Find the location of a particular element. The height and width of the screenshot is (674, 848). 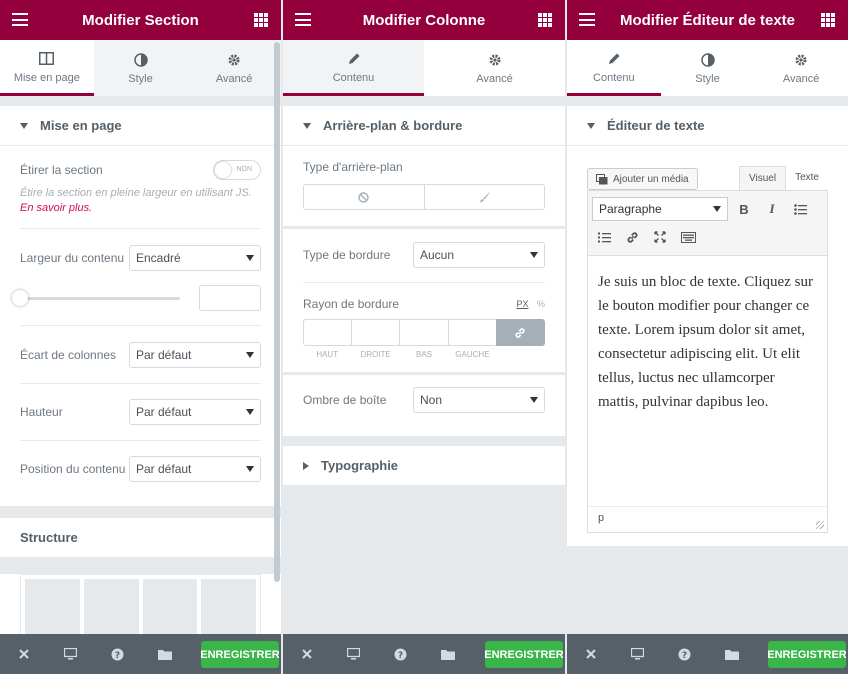

fullscreen-icon is located at coordinates (660, 237).